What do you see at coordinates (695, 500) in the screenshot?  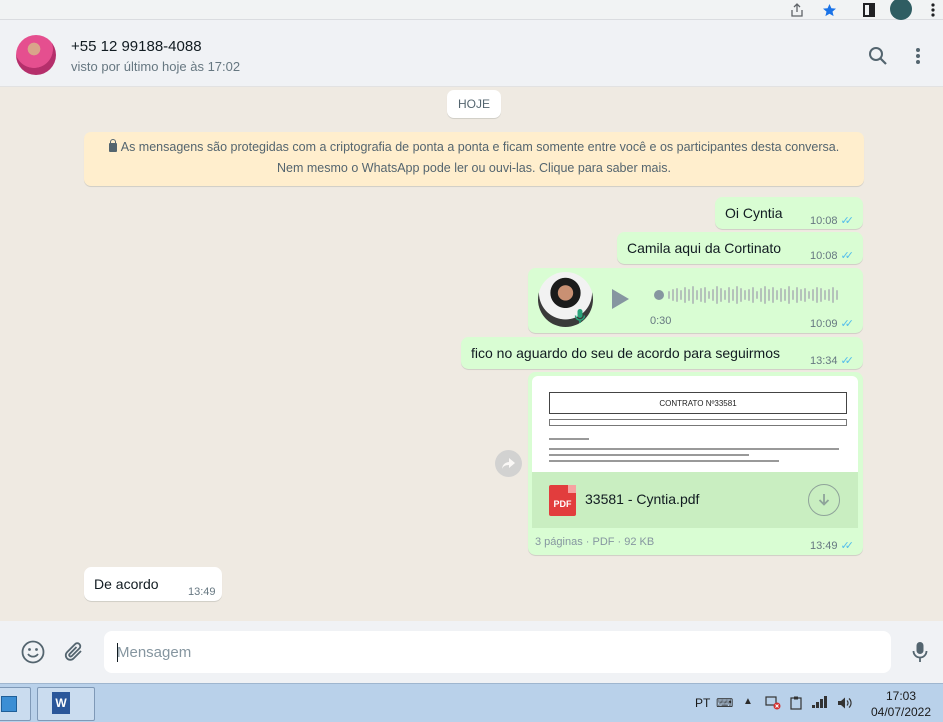 I see `document-file-row: PDF 33581 - Cyntia.pdf` at bounding box center [695, 500].